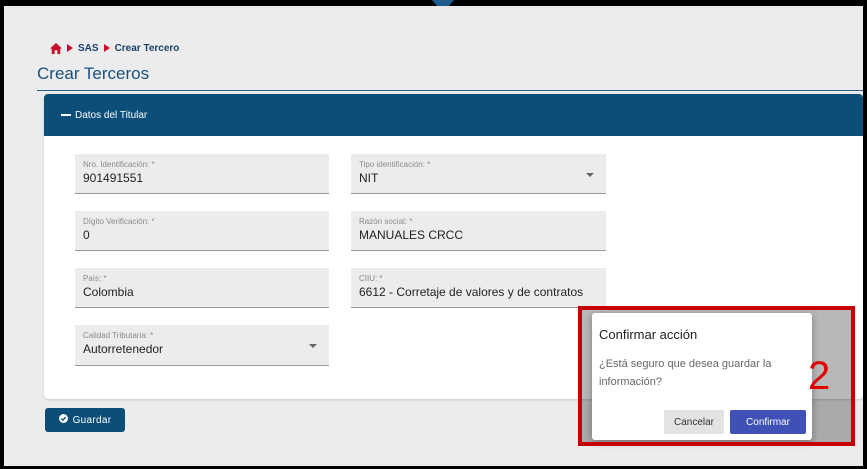 The height and width of the screenshot is (469, 867). I want to click on pais-label: País: *, so click(95, 278).